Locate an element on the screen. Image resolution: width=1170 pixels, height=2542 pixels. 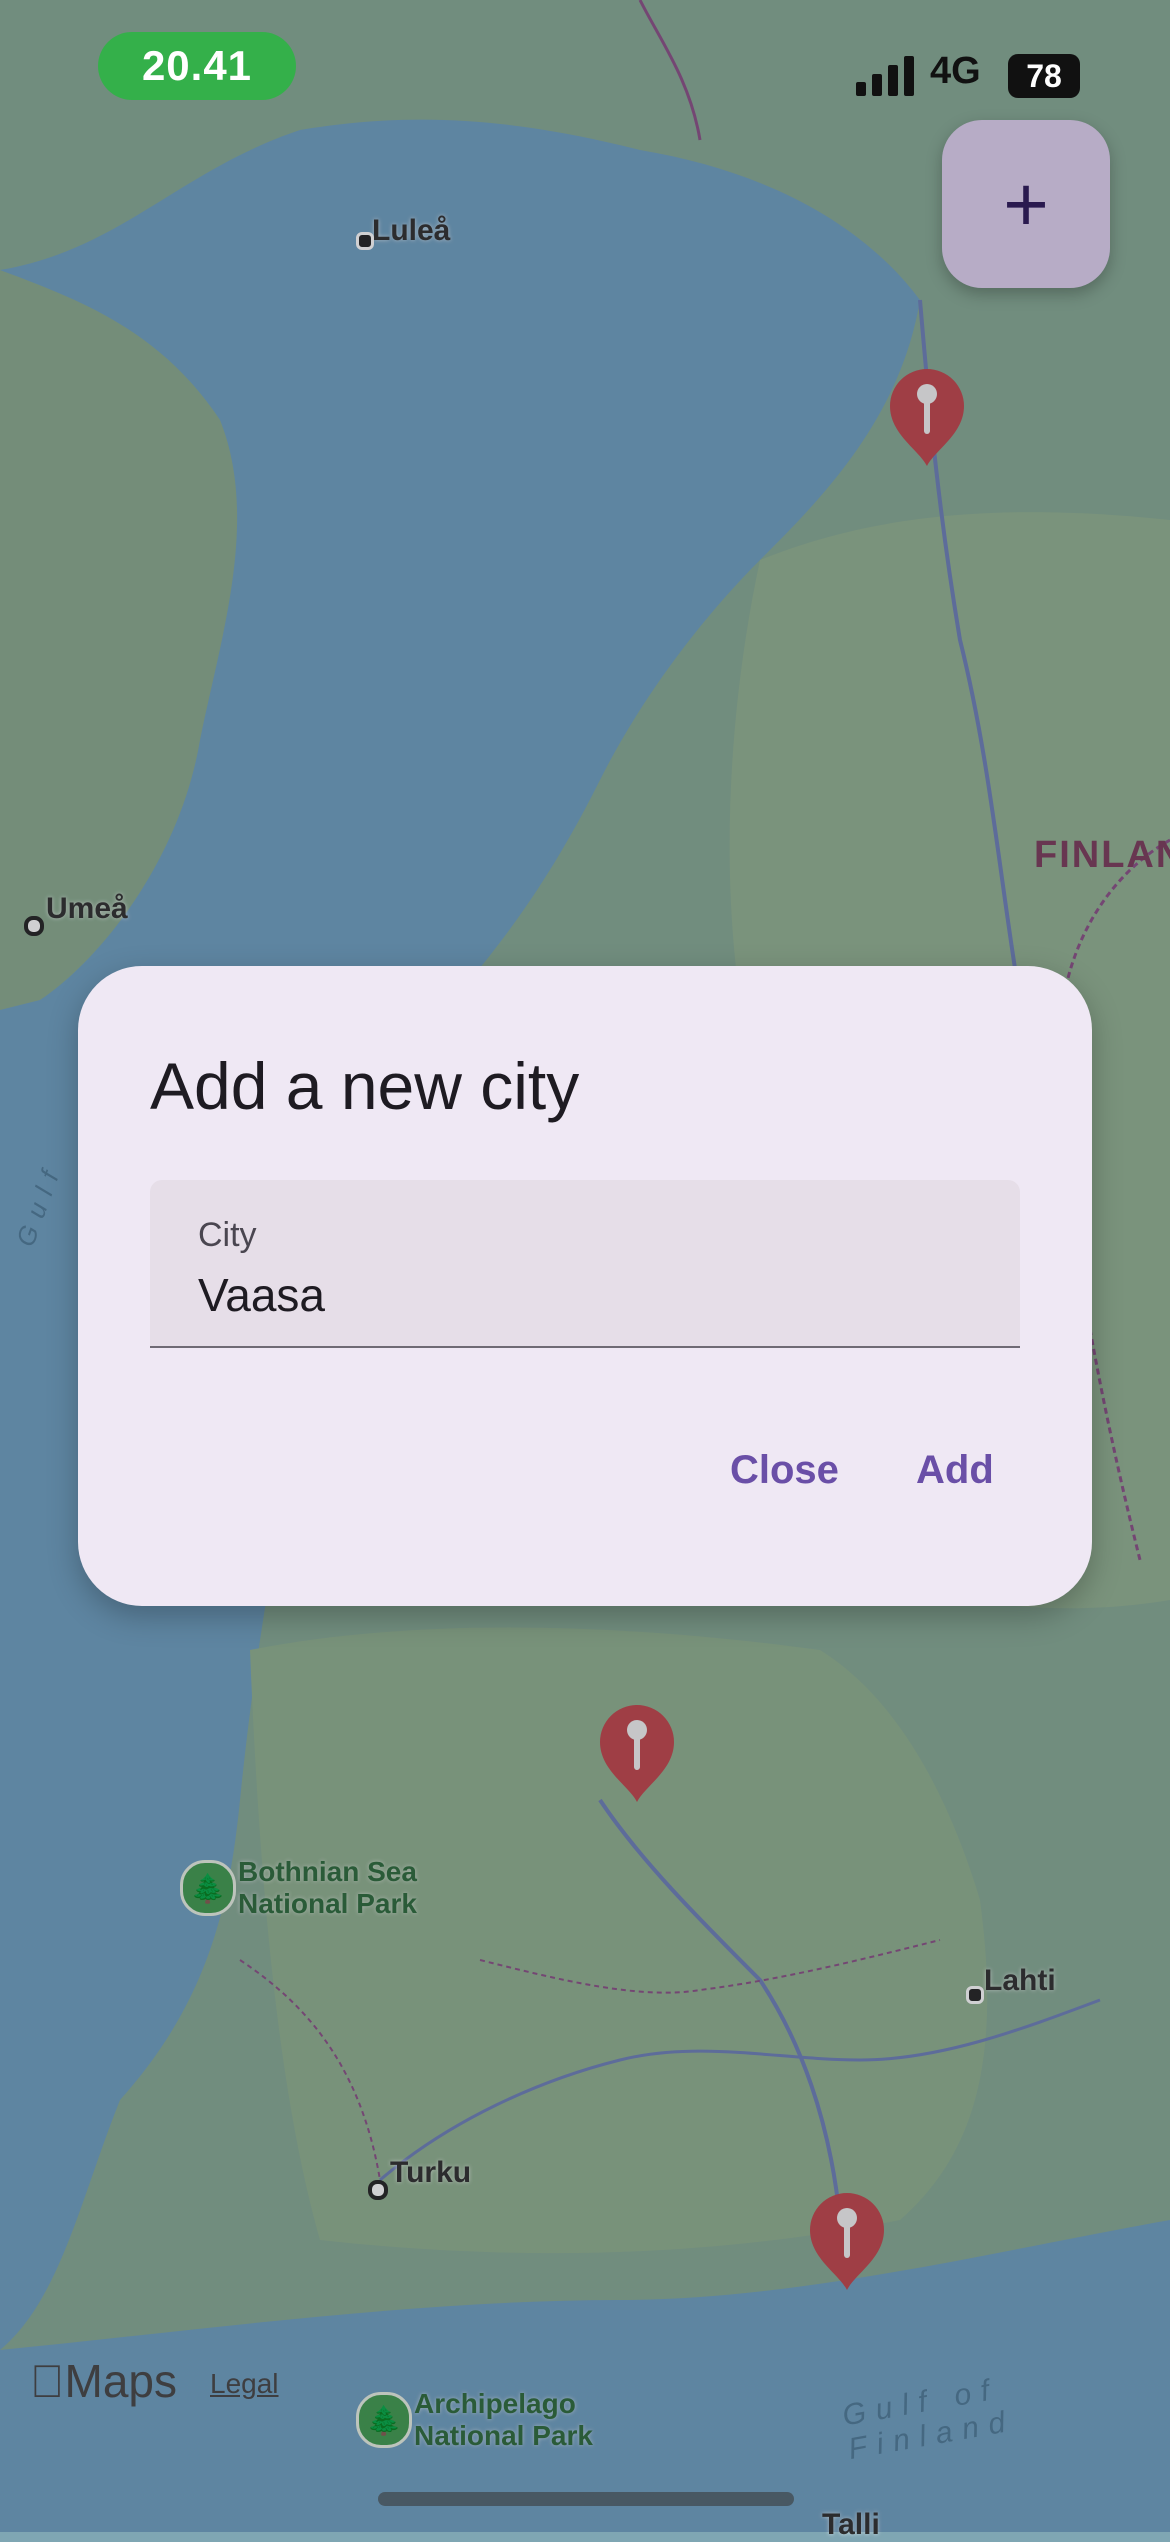
battery-icon: 78 is located at coordinates (1044, 76).